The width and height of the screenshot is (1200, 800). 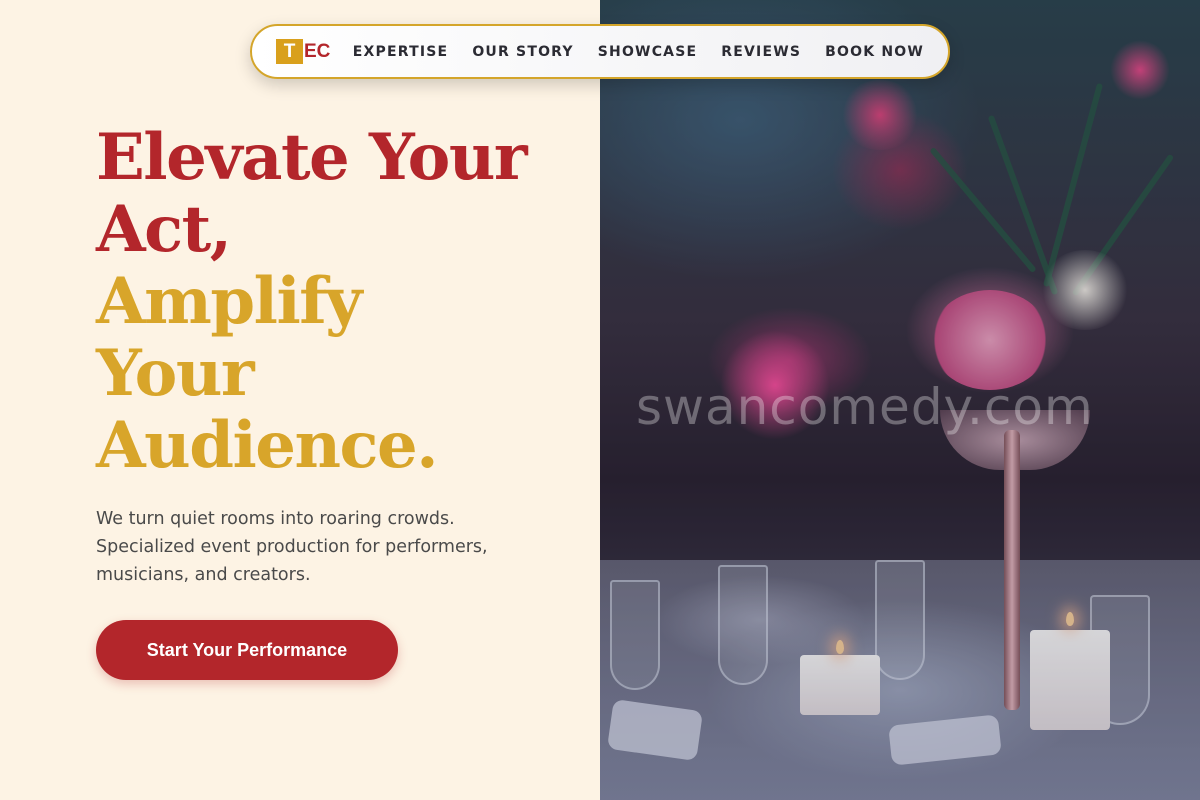 What do you see at coordinates (164, 229) in the screenshot?
I see `hero-title-line: Act,` at bounding box center [164, 229].